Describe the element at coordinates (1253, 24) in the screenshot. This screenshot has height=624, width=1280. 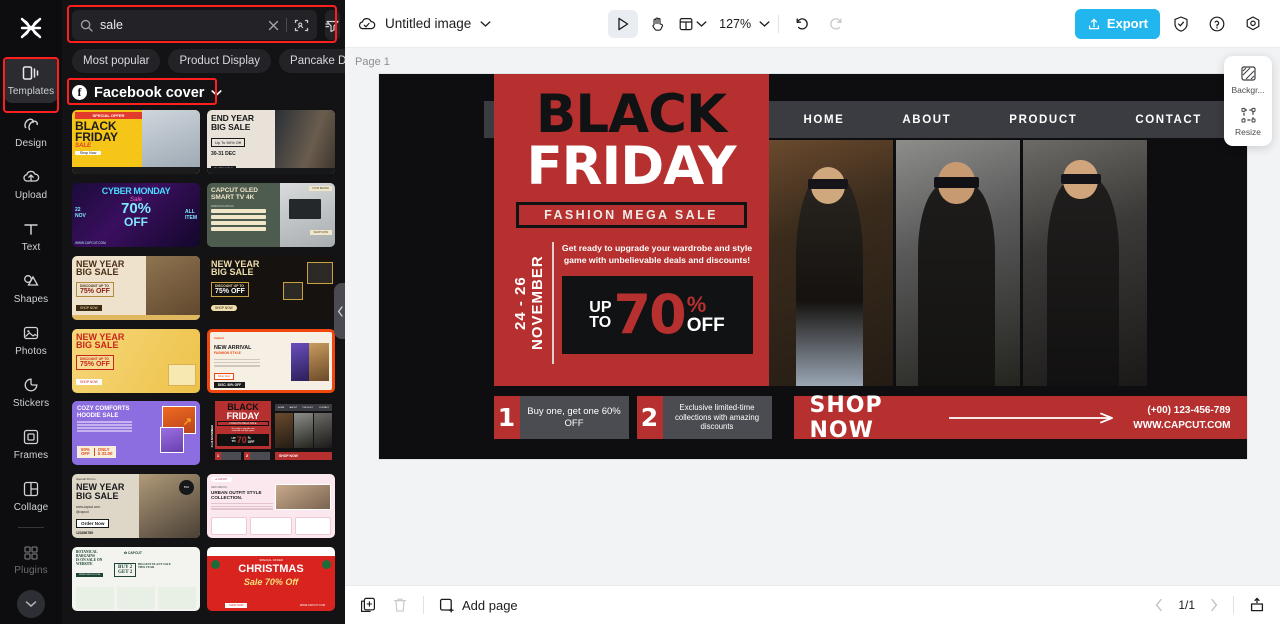
I see `settings-button` at that location.